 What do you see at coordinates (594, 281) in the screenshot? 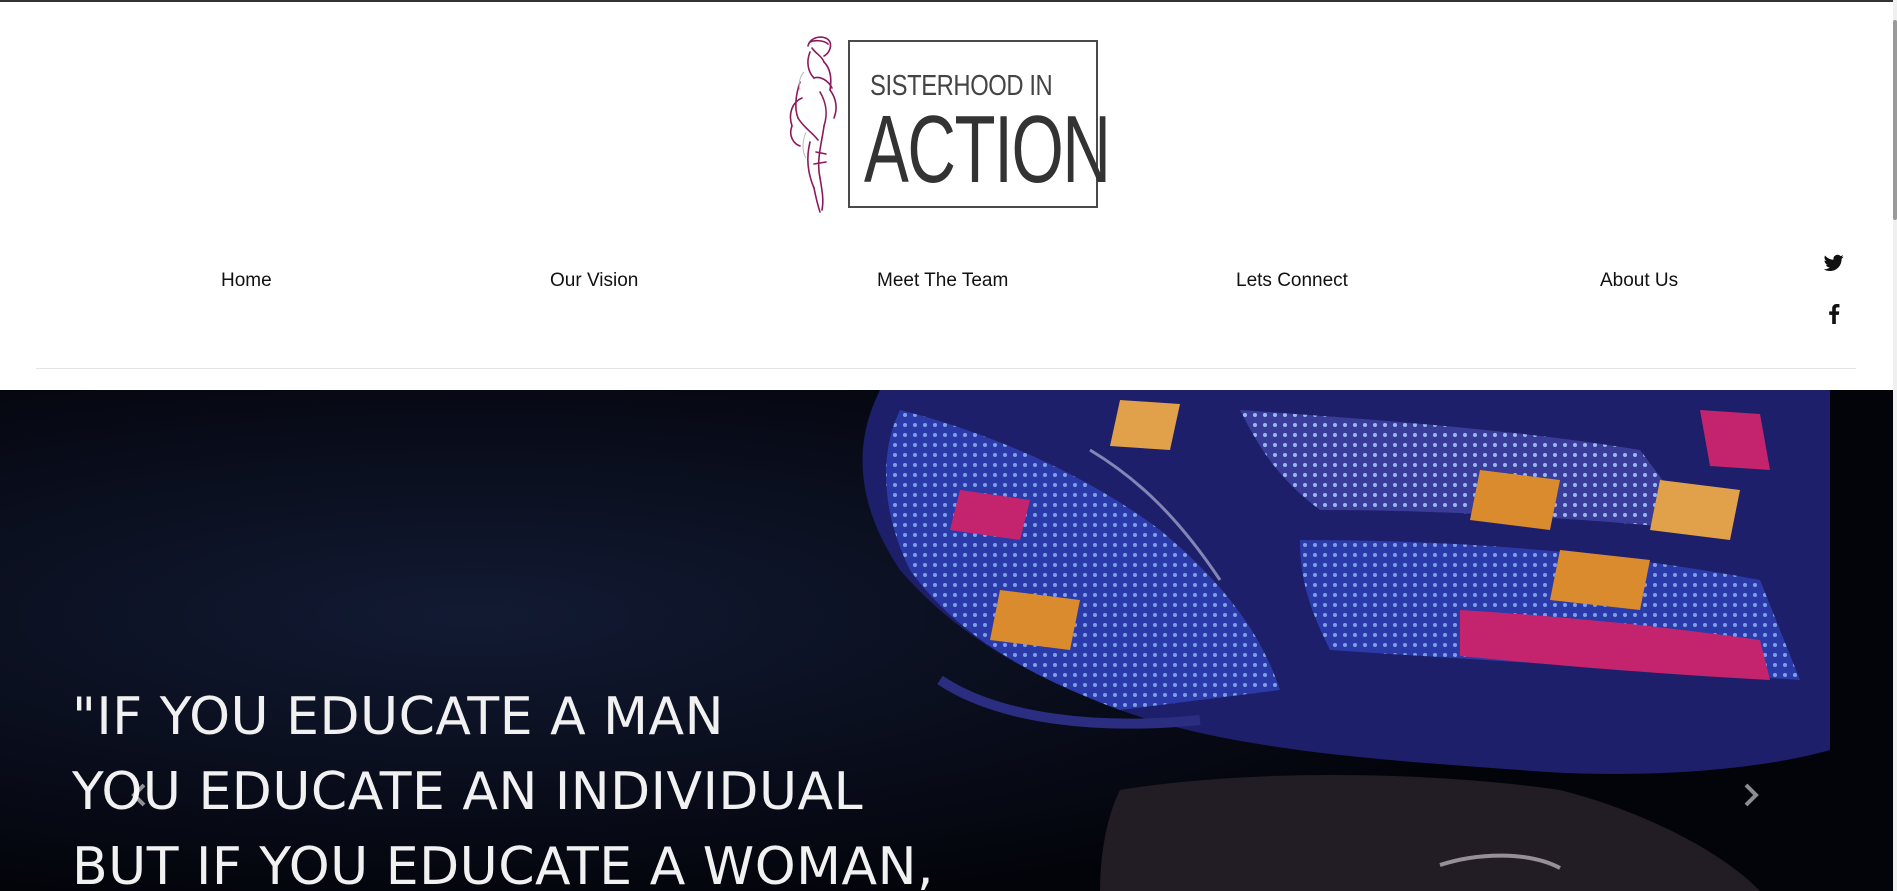
I see `nav-item-our-vision: Our Vision` at bounding box center [594, 281].